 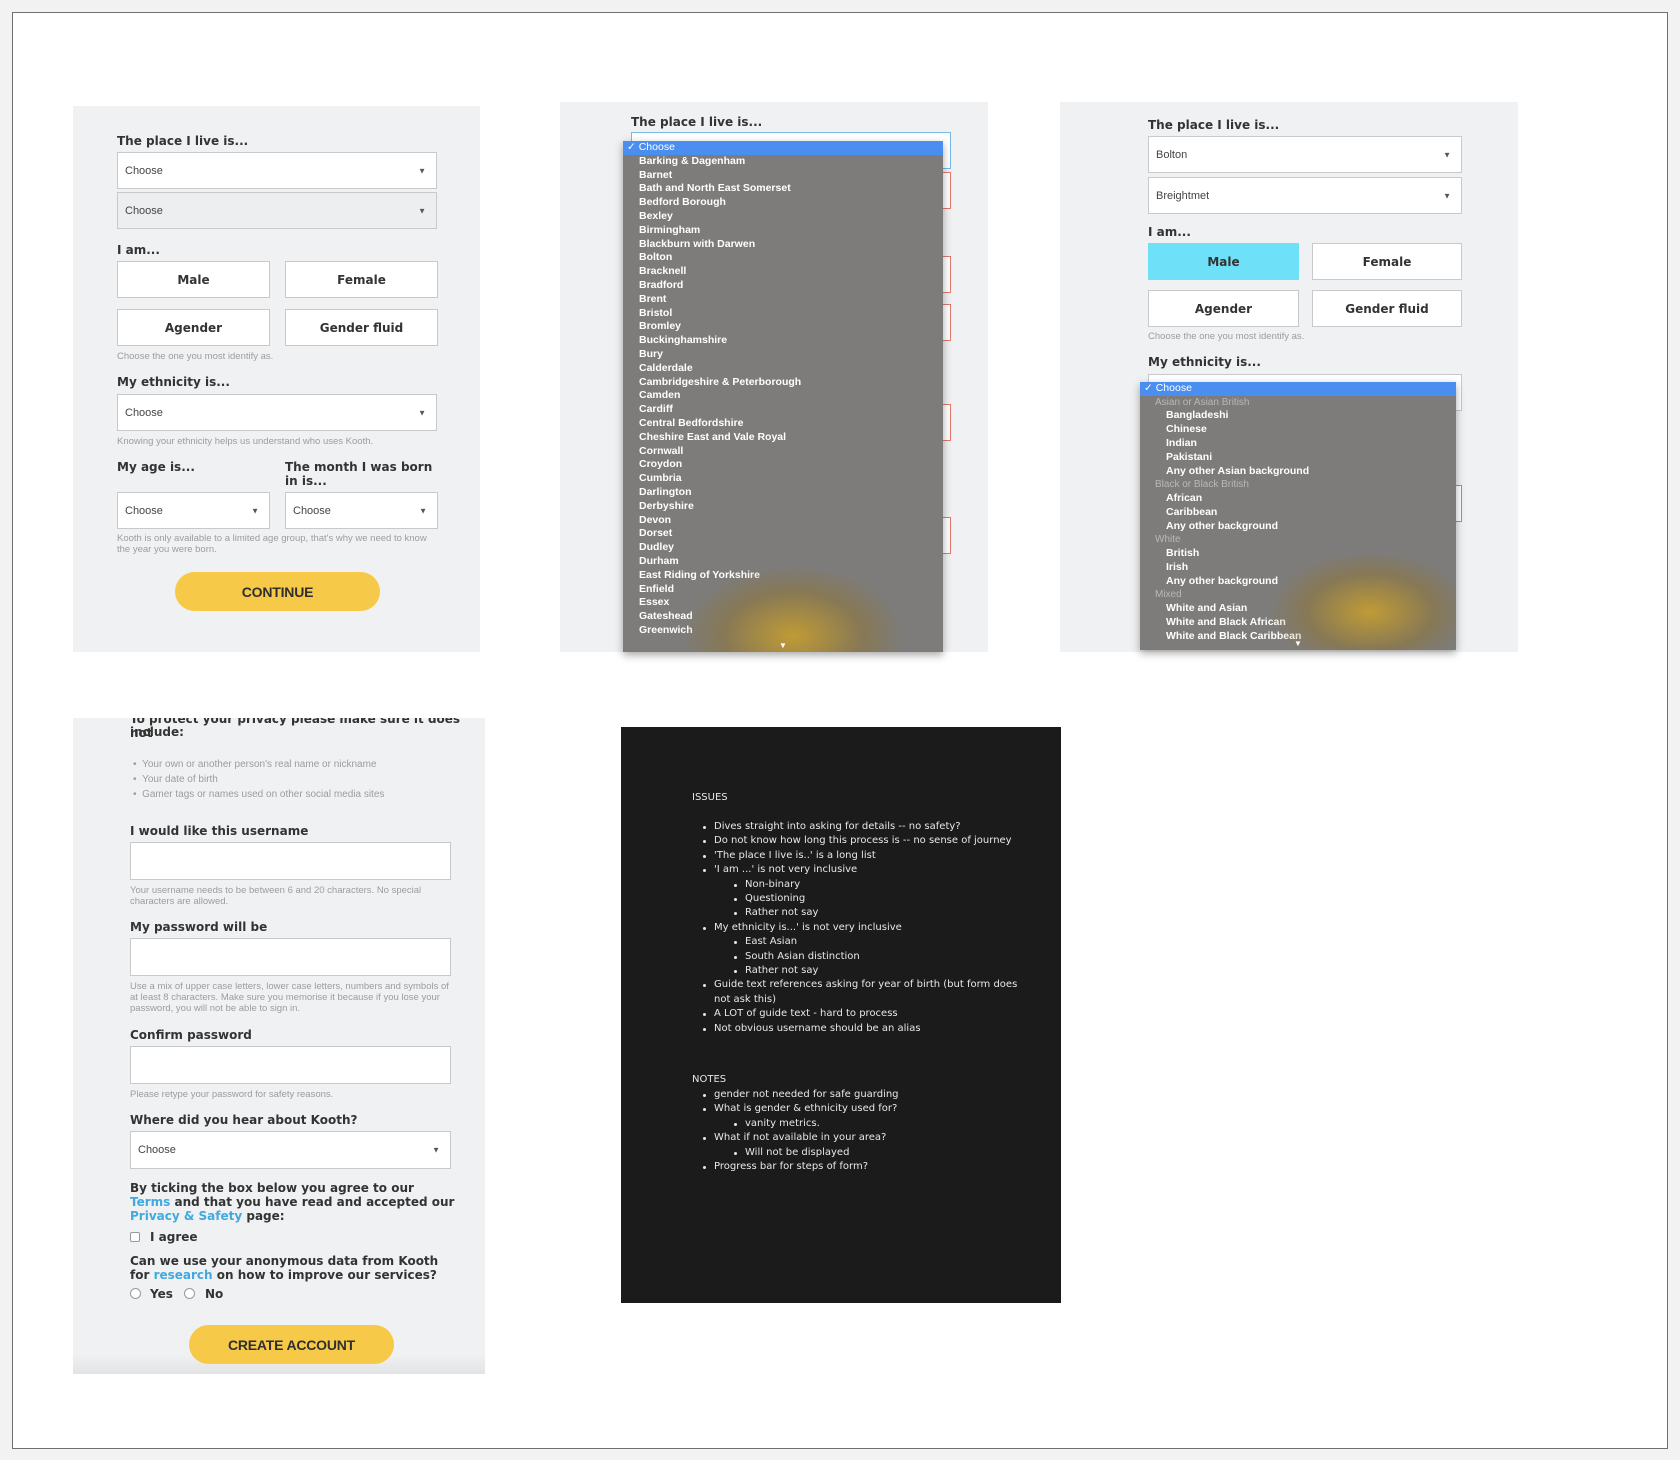 What do you see at coordinates (277, 412) in the screenshot?
I see `ethnicity-select: Choose ▼` at bounding box center [277, 412].